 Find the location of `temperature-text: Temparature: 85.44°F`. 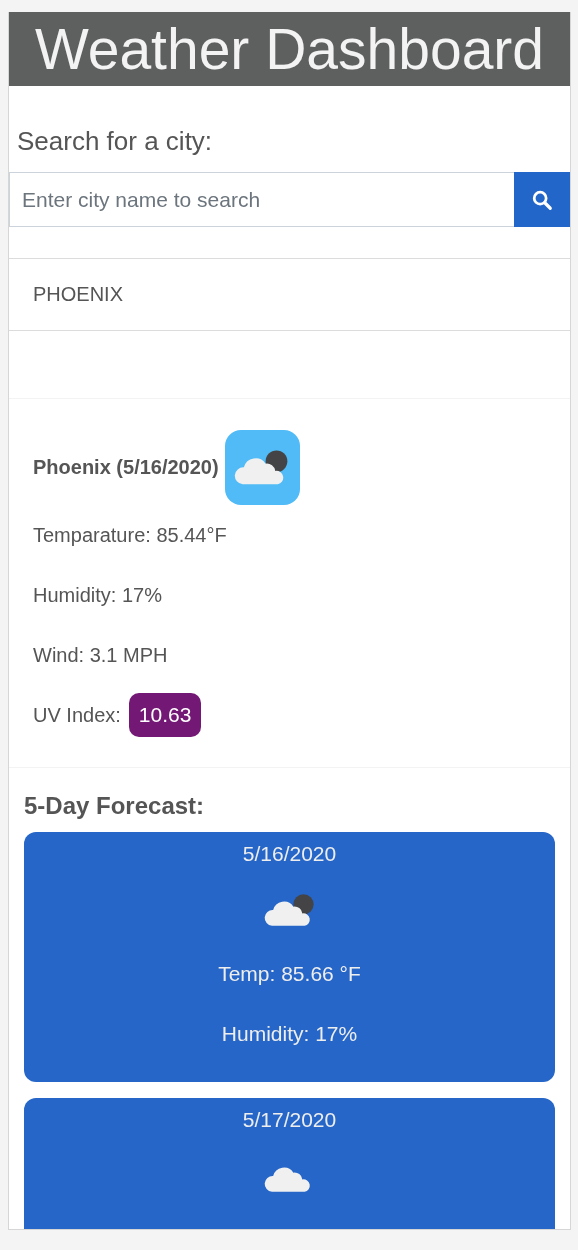

temperature-text: Temparature: 85.44°F is located at coordinates (130, 535).